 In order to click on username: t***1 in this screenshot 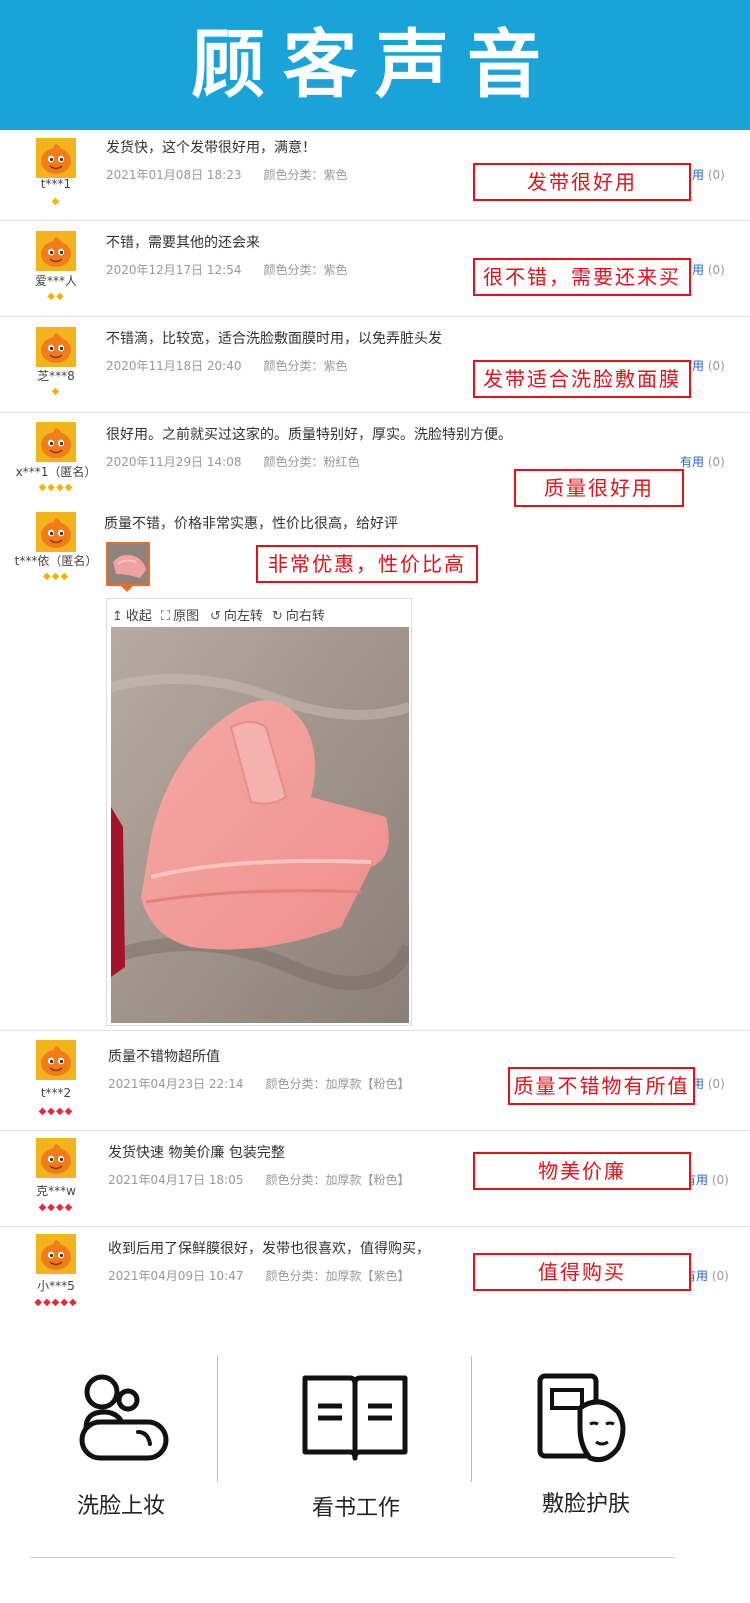, I will do `click(56, 184)`.